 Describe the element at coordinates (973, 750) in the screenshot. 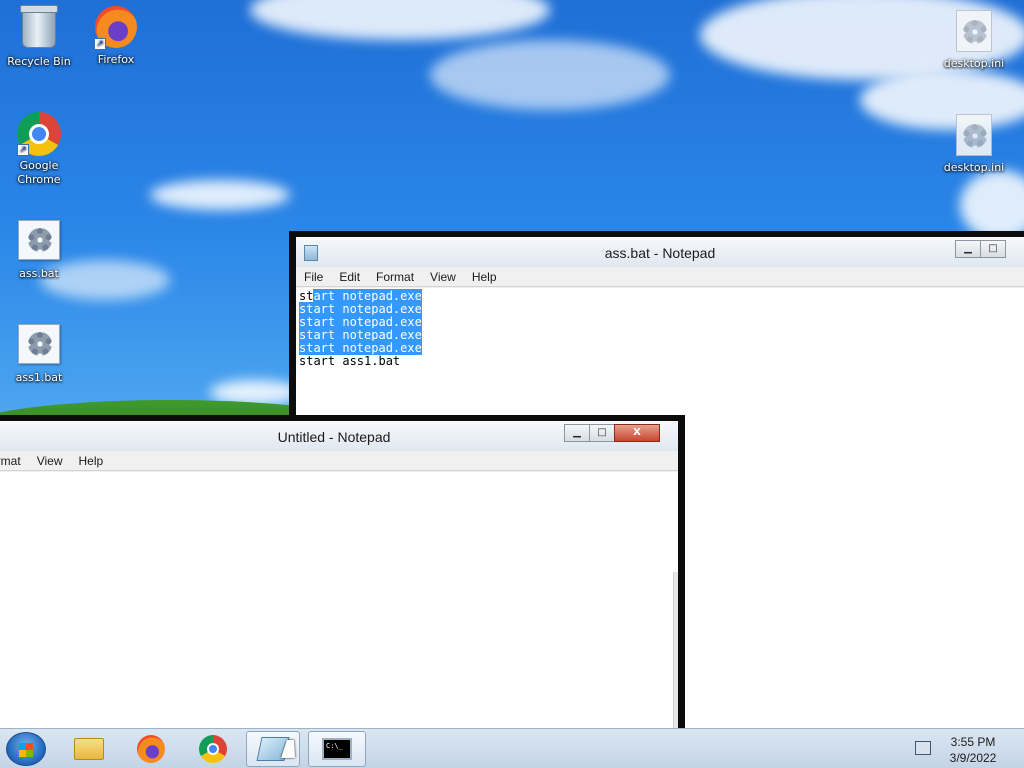

I see `system-clock: 3:55 PM 3/9/2022` at that location.